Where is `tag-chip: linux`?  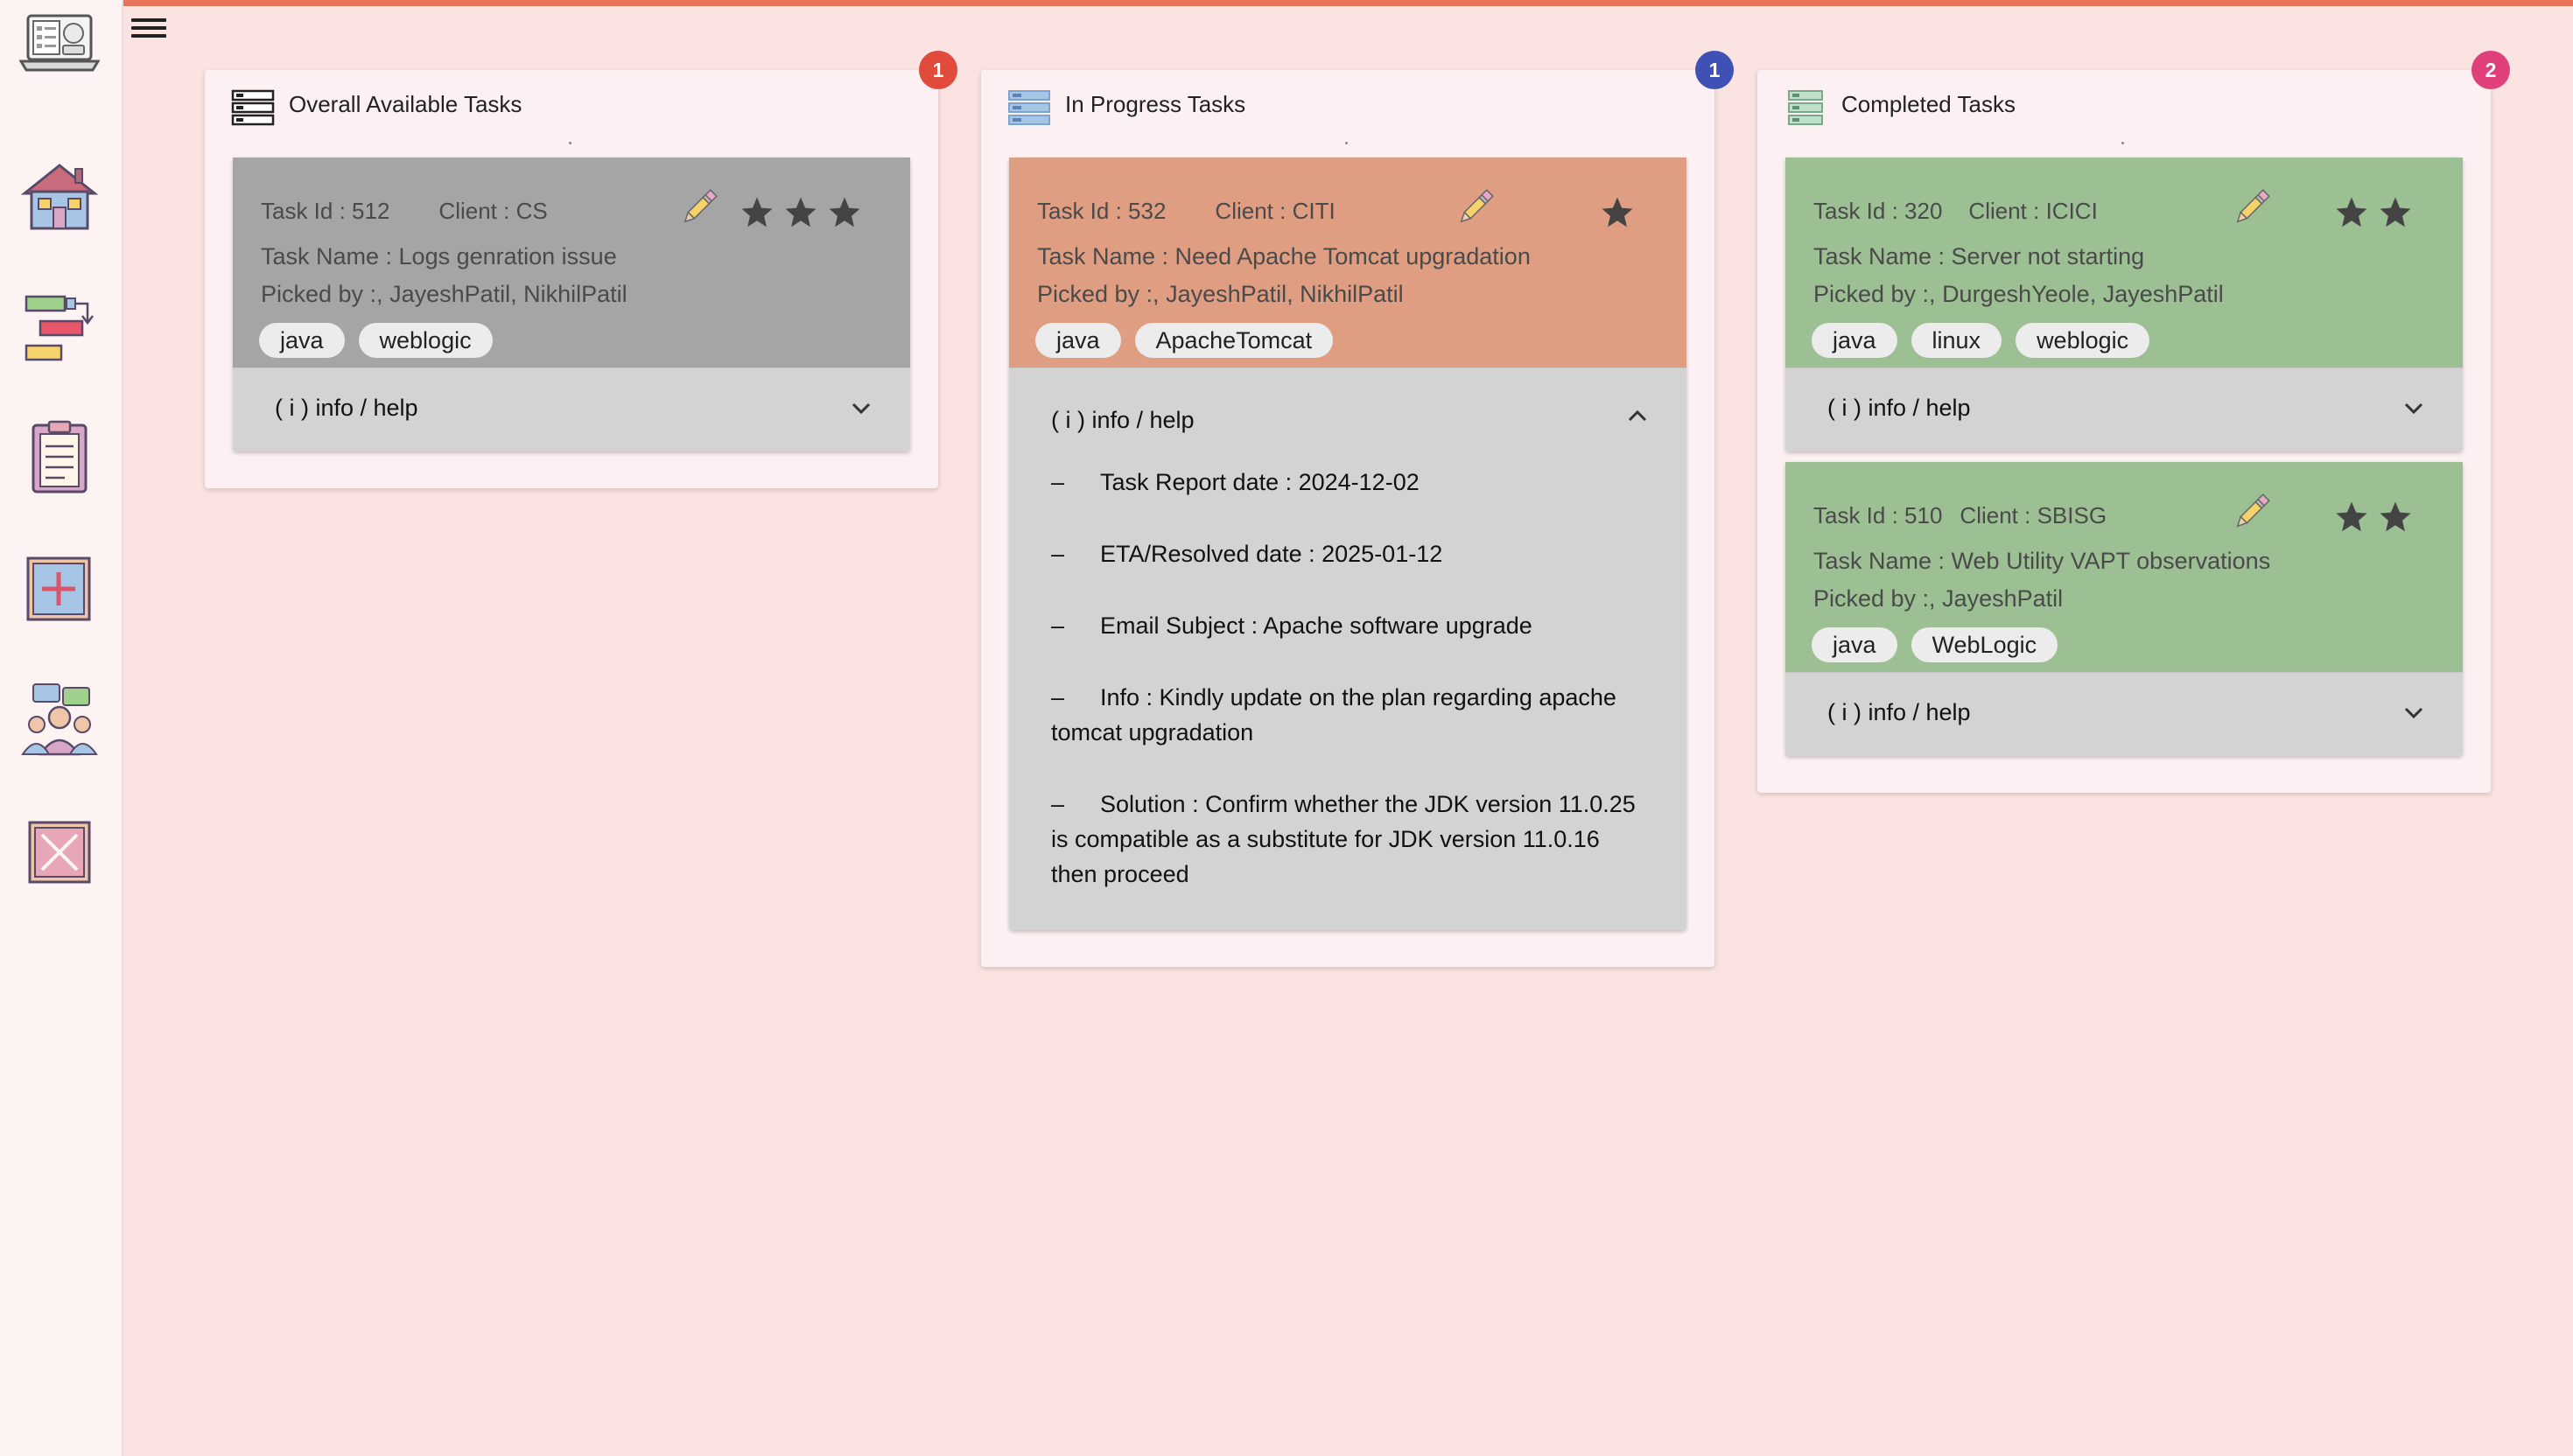
tag-chip: linux is located at coordinates (1956, 340).